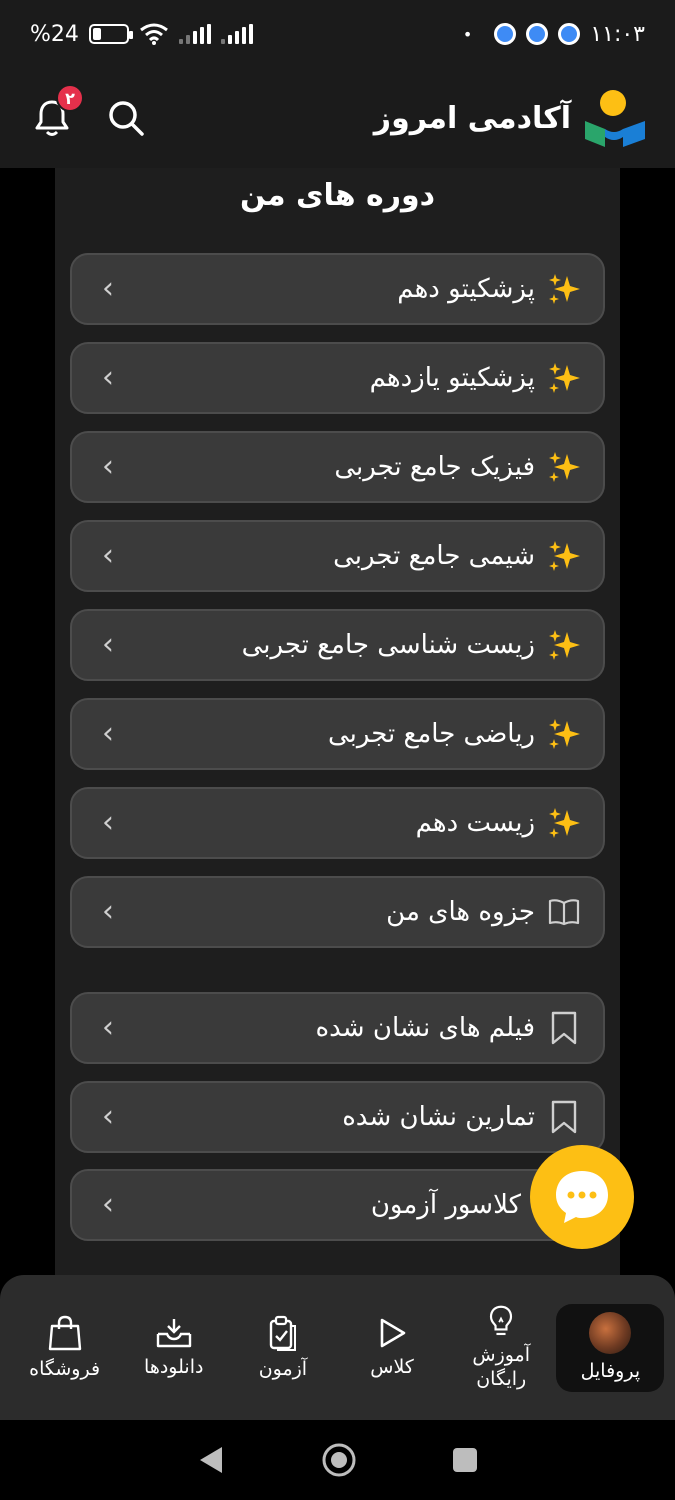 This screenshot has height=1500, width=675. I want to click on nav-label: فروشگاه, so click(65, 1368).